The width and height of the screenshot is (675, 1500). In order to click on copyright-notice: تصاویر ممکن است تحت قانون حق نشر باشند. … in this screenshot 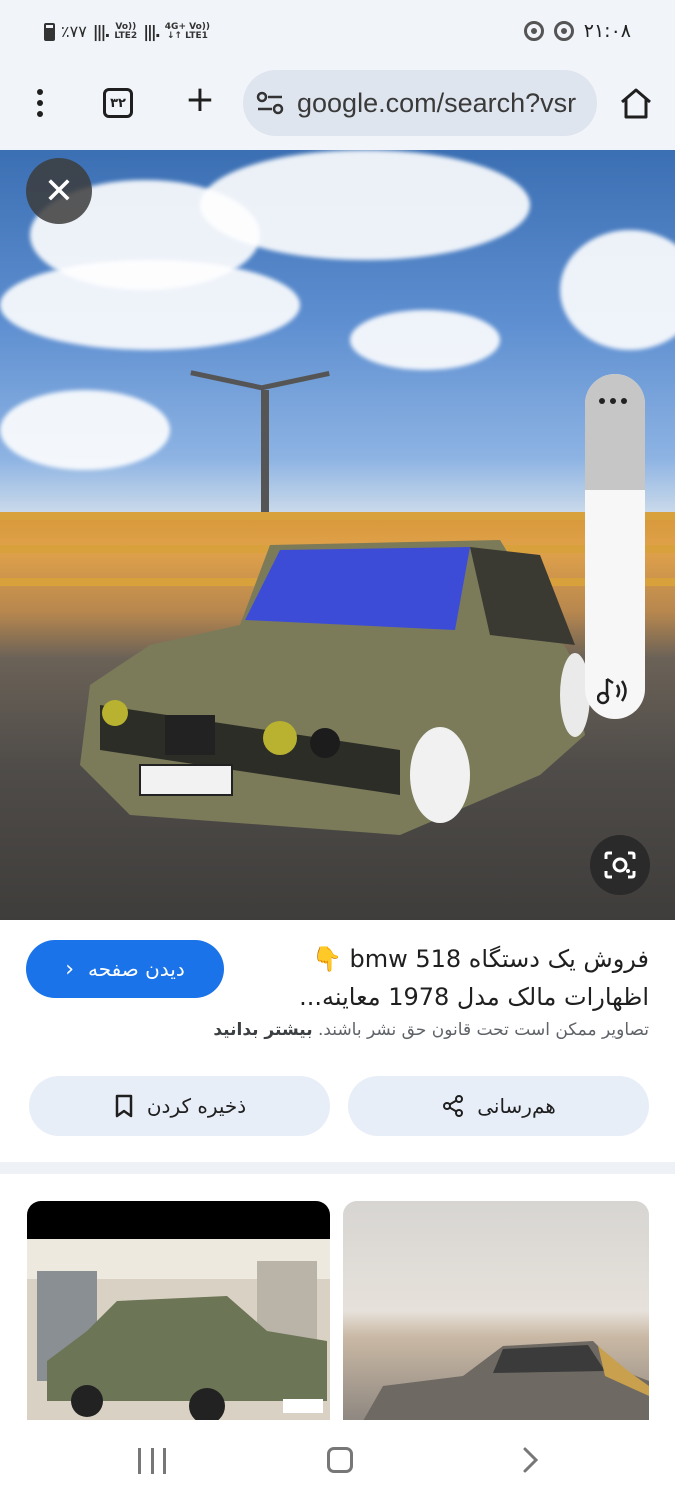, I will do `click(431, 1030)`.